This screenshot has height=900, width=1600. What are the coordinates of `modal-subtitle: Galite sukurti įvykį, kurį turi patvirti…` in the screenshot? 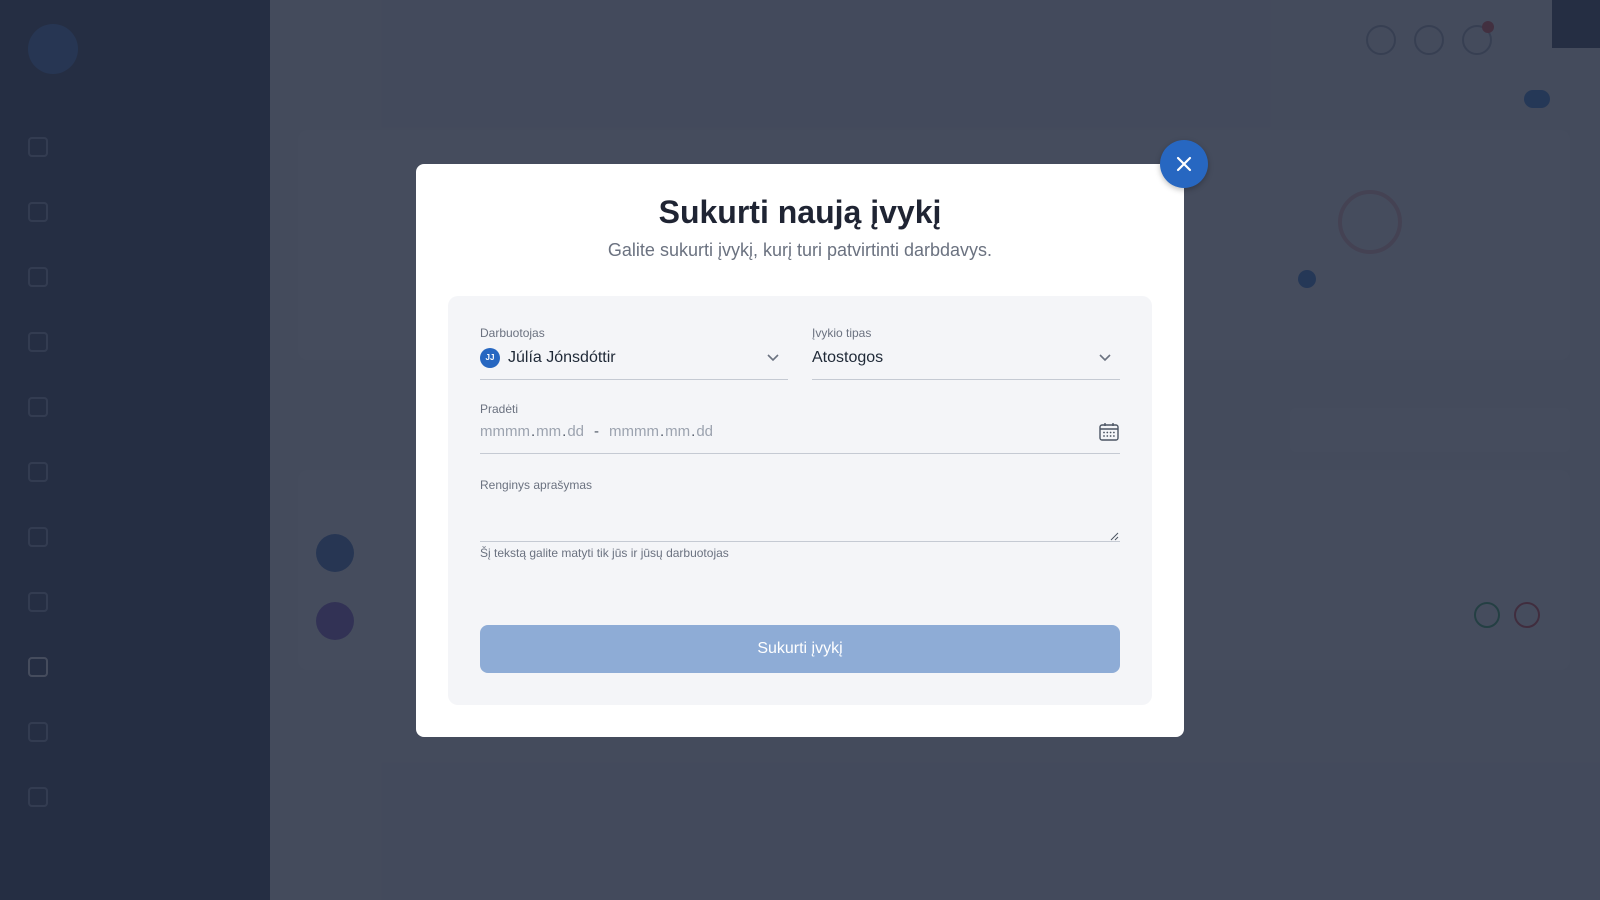 It's located at (800, 250).